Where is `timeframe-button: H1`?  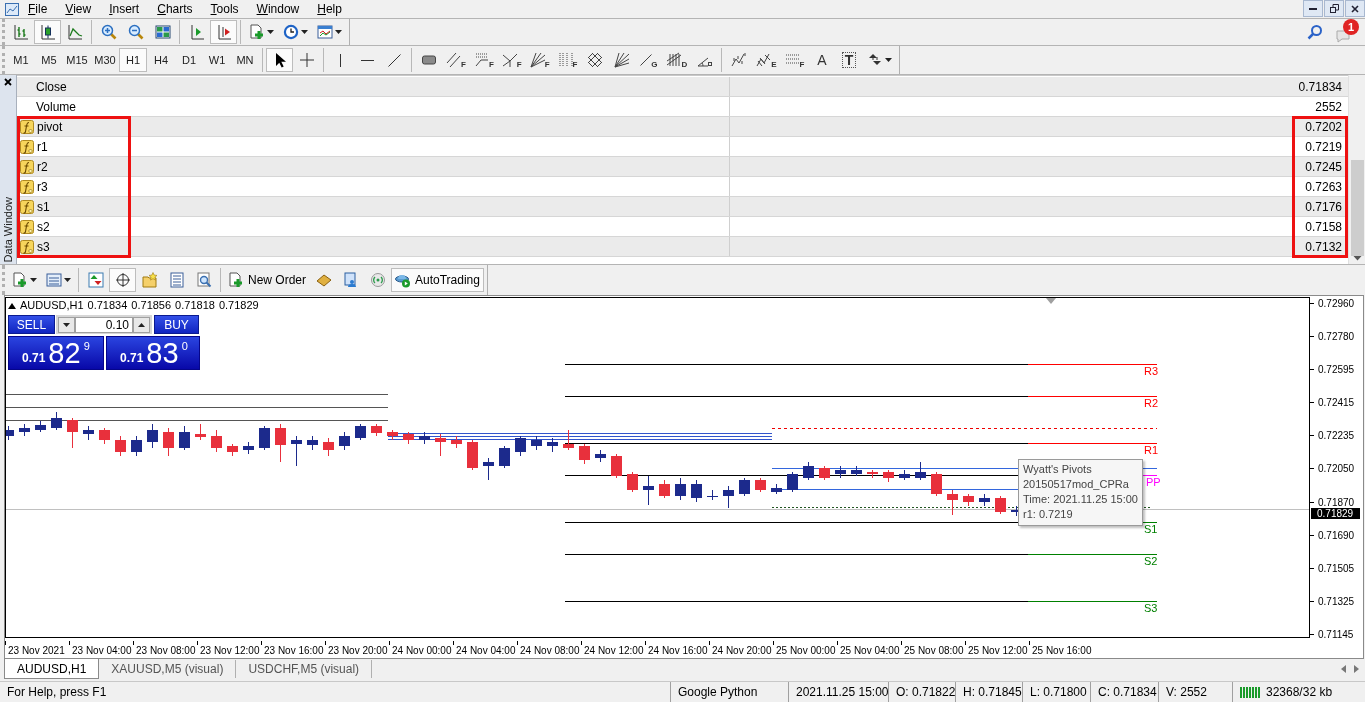 timeframe-button: H1 is located at coordinates (133, 60).